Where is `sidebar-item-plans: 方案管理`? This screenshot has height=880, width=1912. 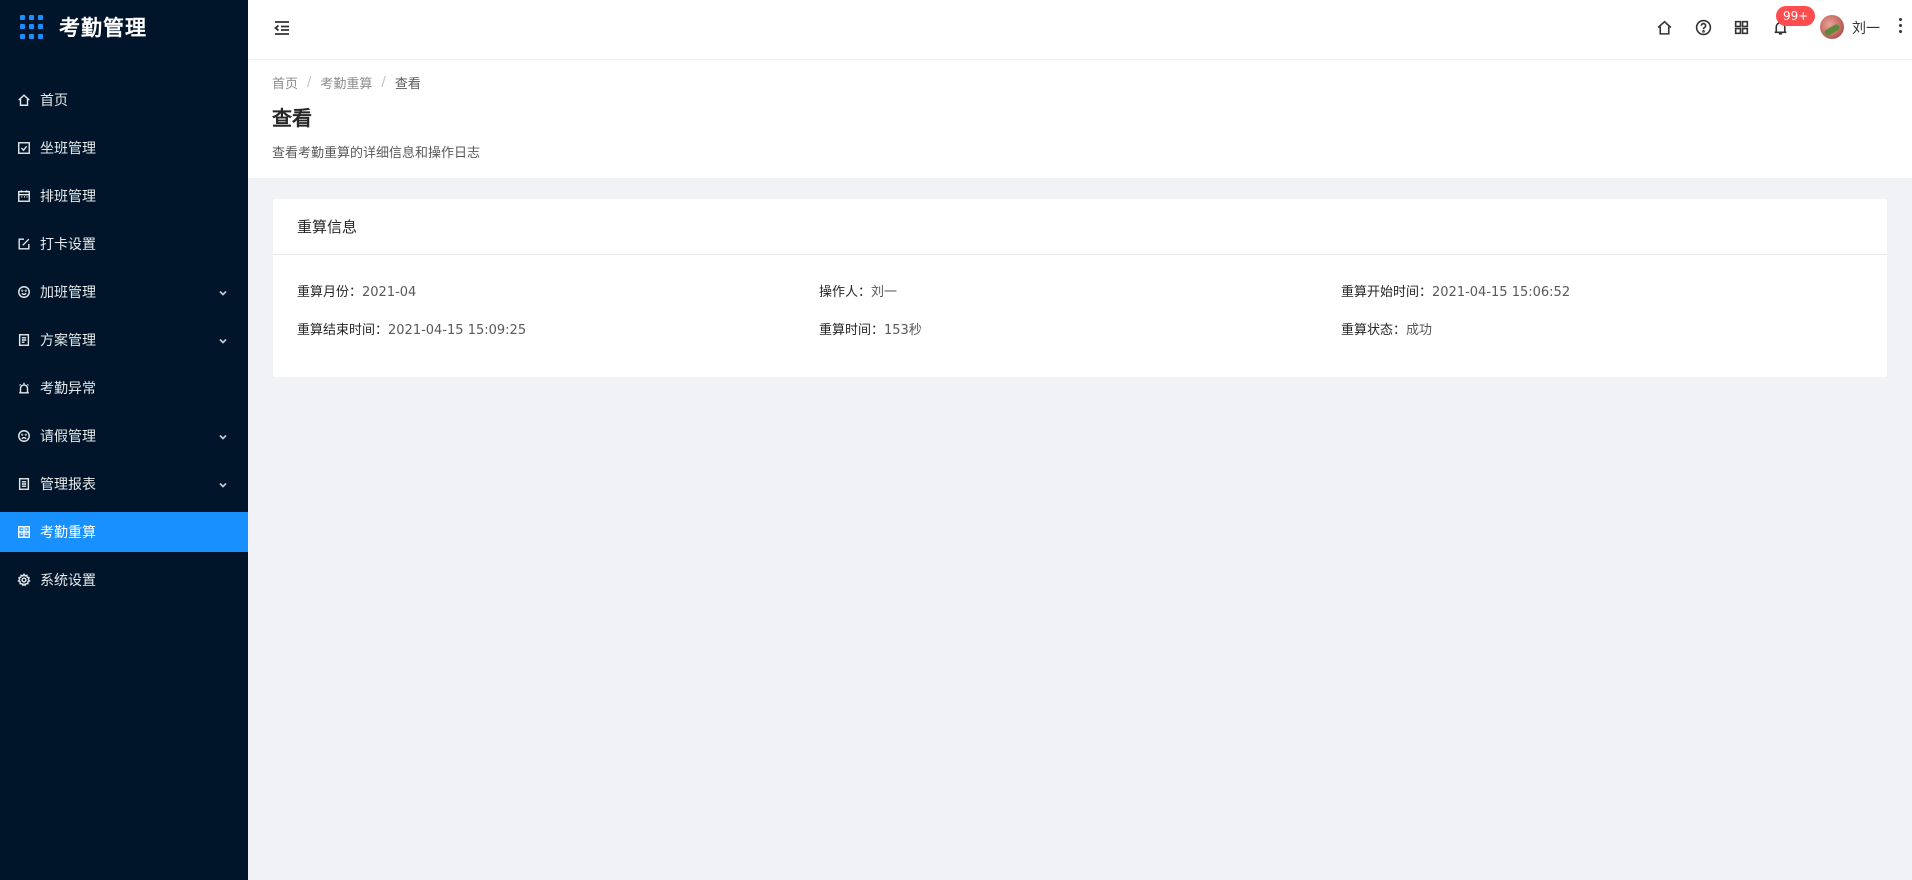 sidebar-item-plans: 方案管理 is located at coordinates (124, 340).